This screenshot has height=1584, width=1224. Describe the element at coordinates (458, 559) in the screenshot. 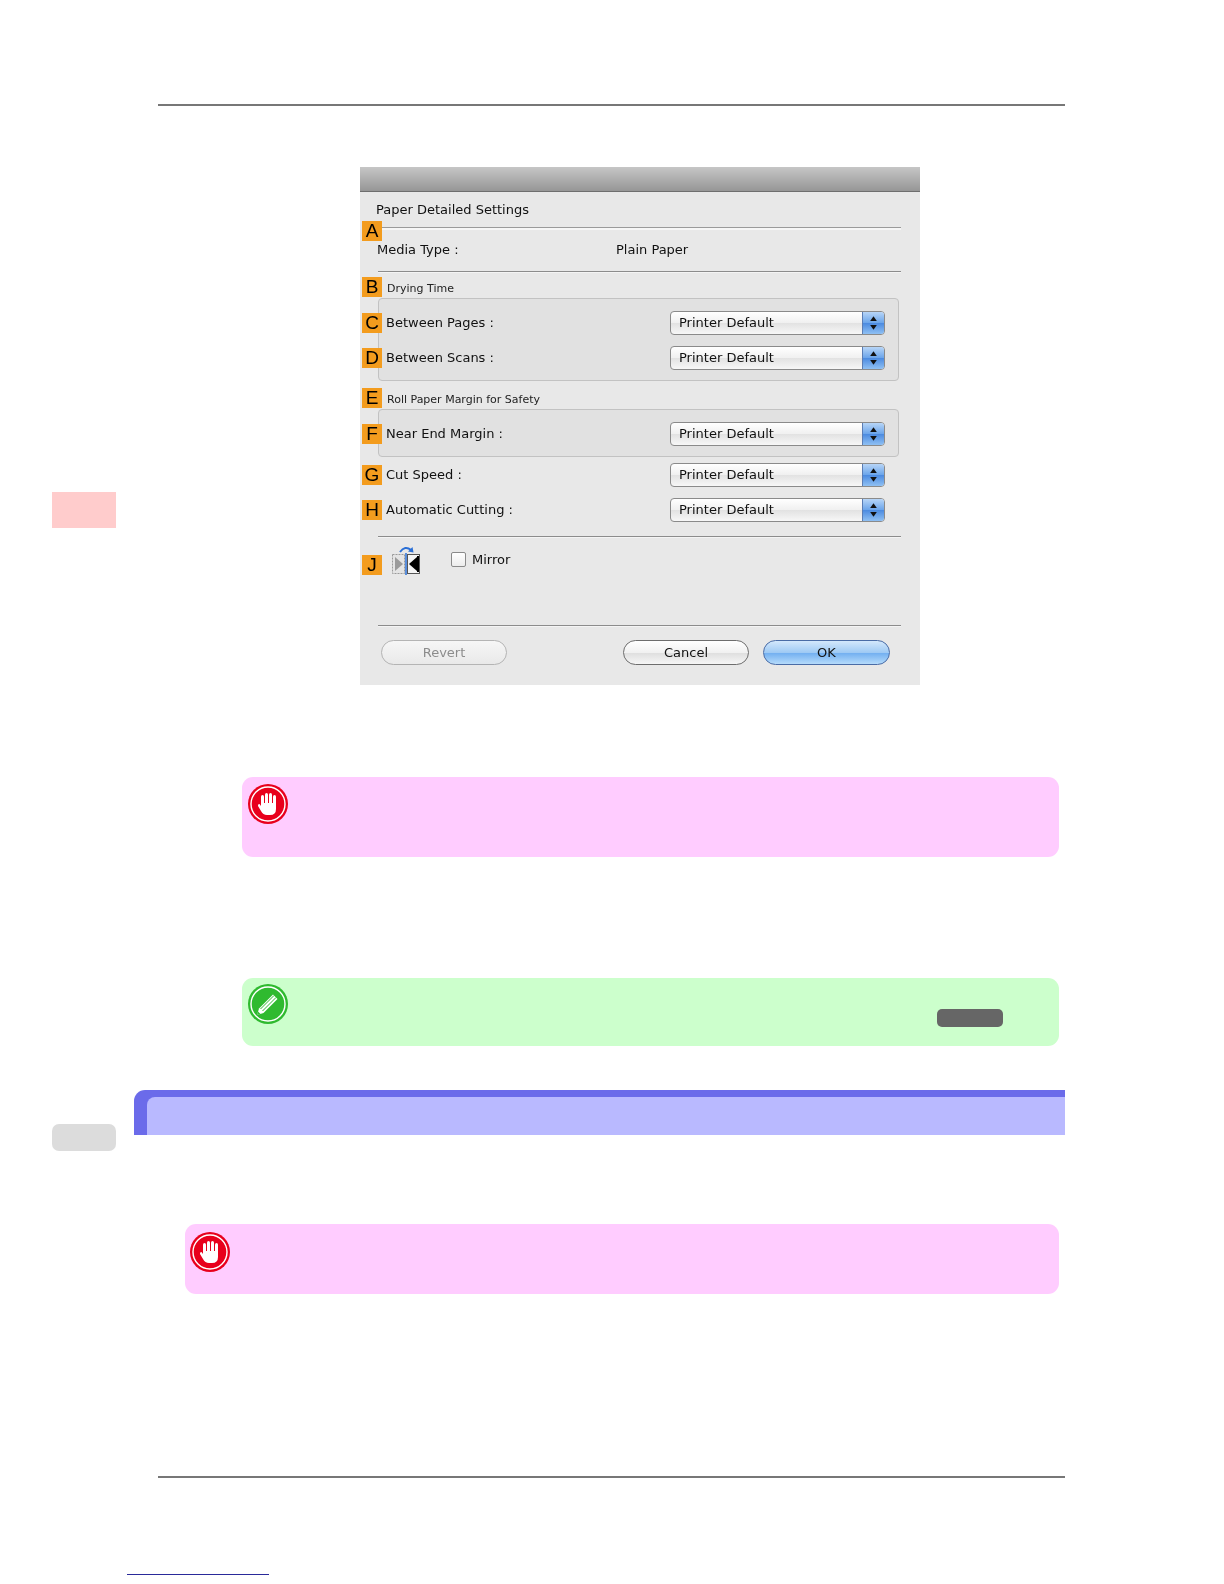

I see `checkbox` at that location.